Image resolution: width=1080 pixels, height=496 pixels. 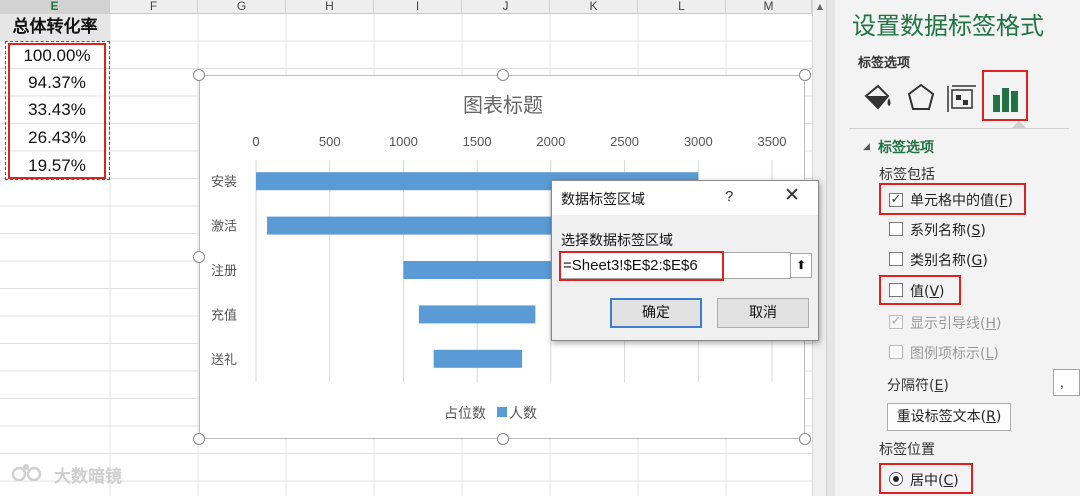 I want to click on series-name-checkbox, so click(x=896, y=229).